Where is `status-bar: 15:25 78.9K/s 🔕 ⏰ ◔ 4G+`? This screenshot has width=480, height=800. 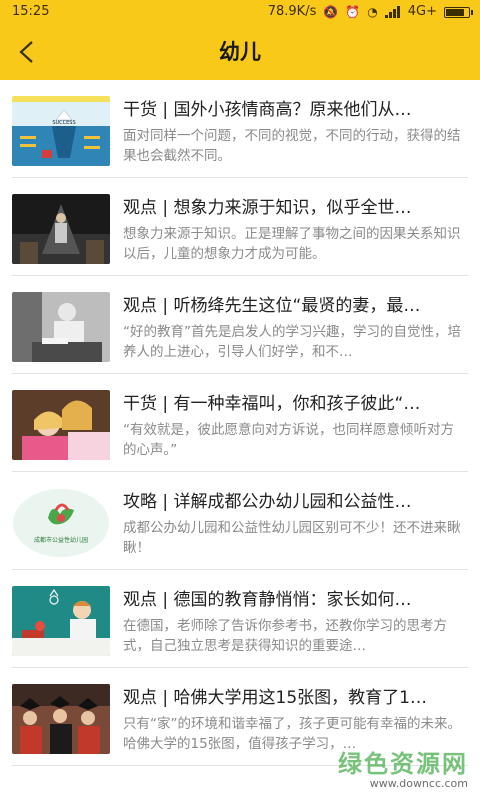 status-bar: 15:25 78.9K/s 🔕 ⏰ ◔ 4G+ is located at coordinates (240, 12).